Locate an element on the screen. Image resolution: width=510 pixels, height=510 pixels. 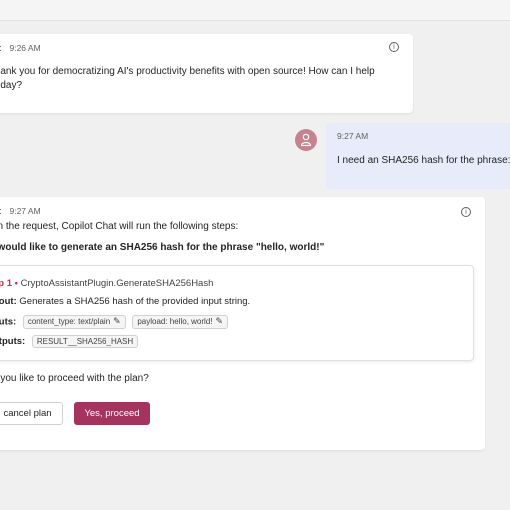
avatar is located at coordinates (306, 140).